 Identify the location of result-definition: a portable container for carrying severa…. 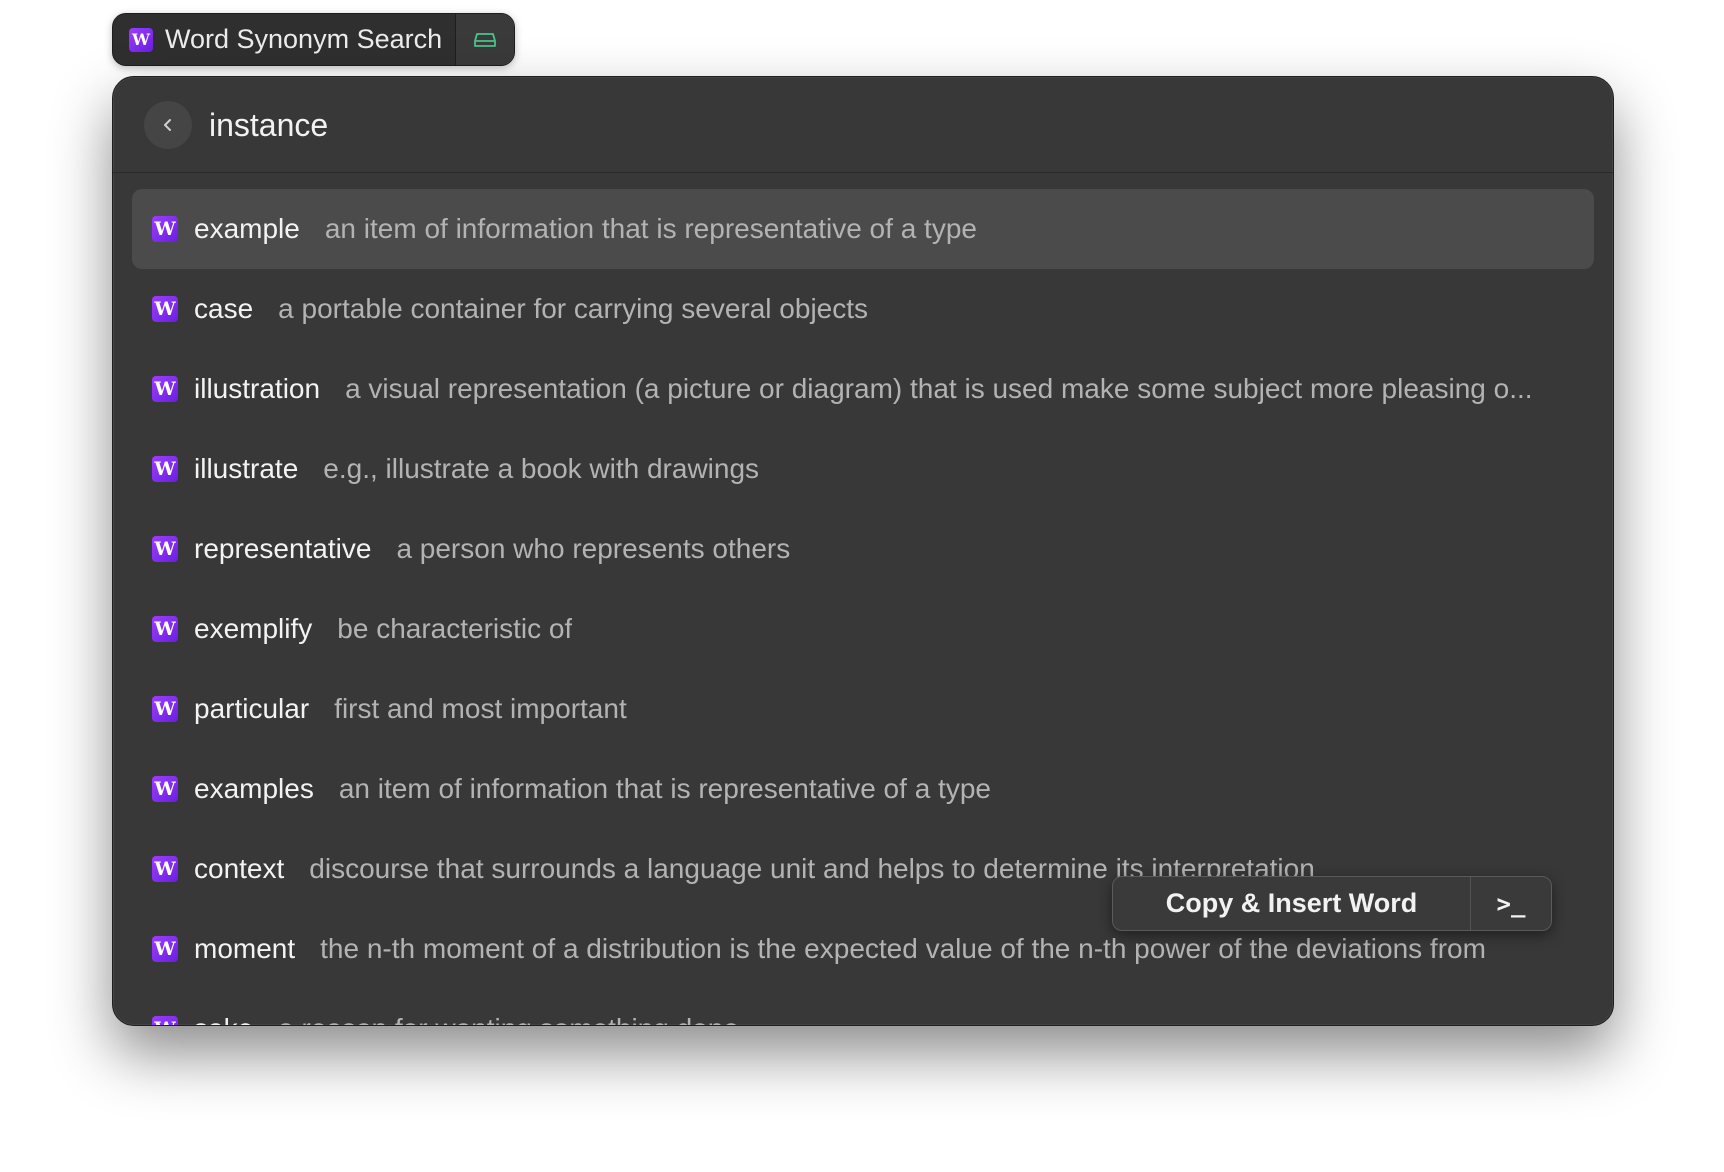
(573, 308).